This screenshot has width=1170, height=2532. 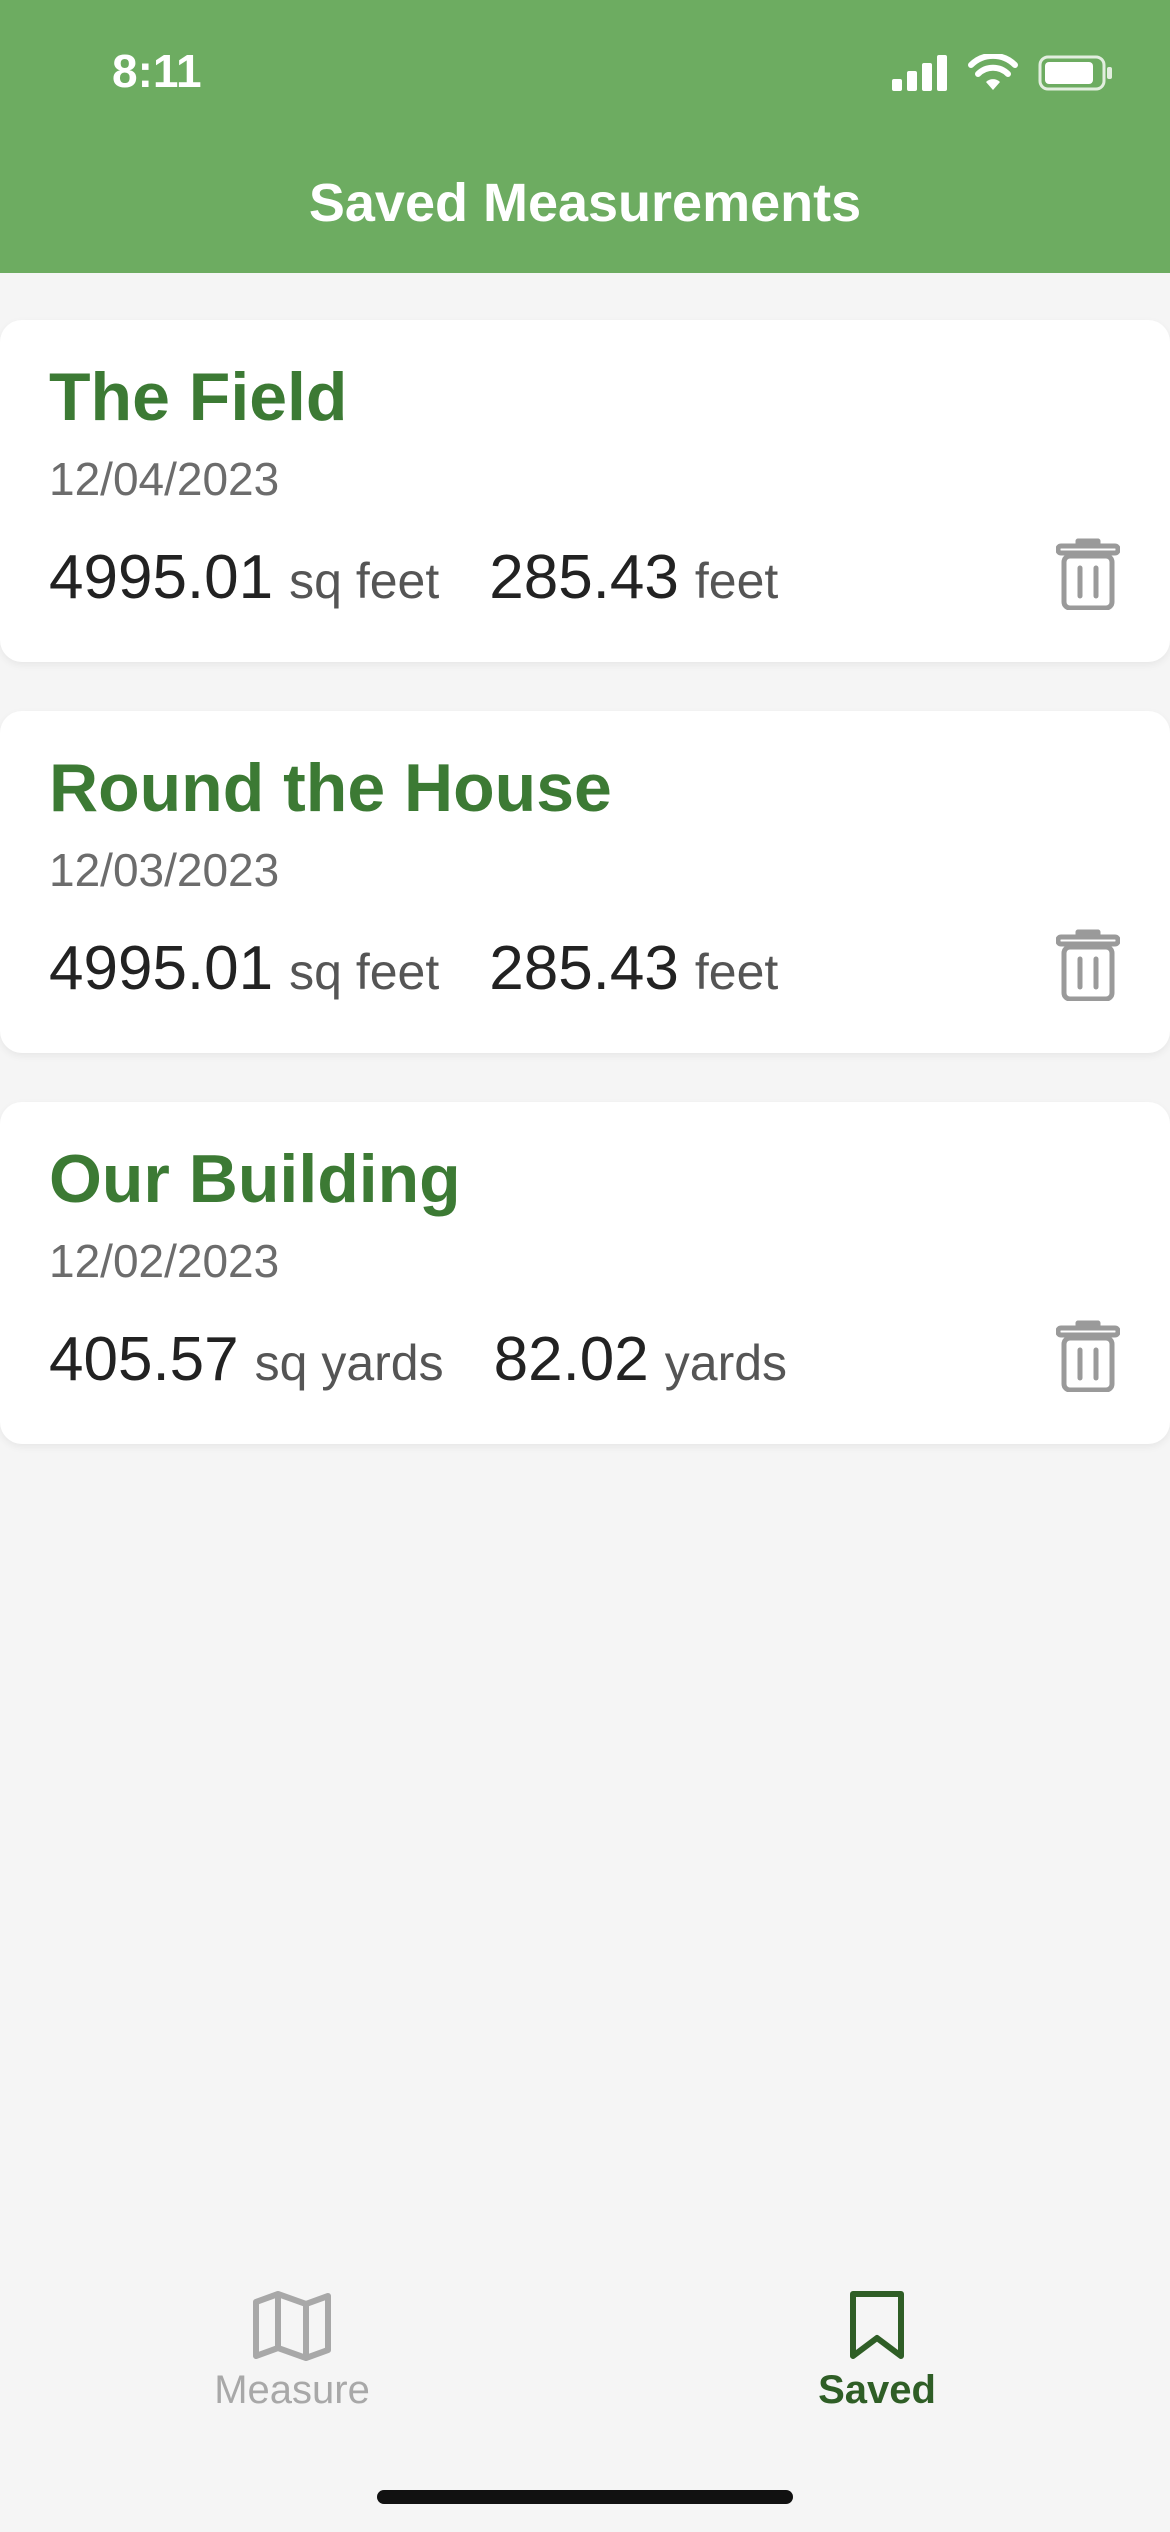 What do you see at coordinates (255, 1179) in the screenshot?
I see `measurement-name: Our Building` at bounding box center [255, 1179].